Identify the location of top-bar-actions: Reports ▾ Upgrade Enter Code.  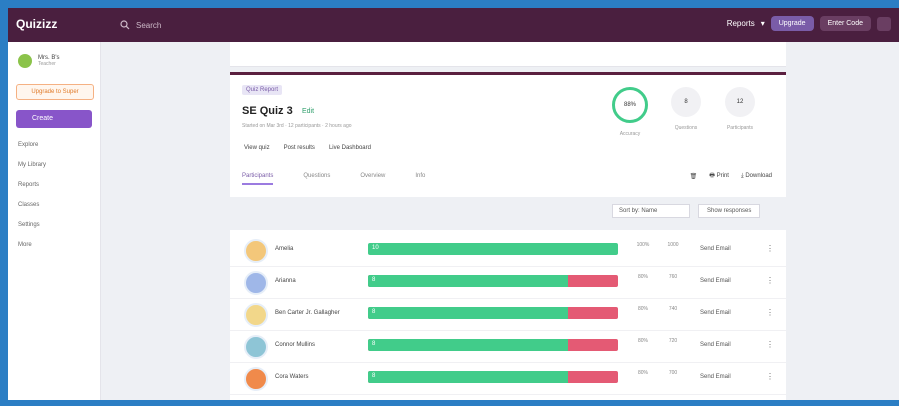
(809, 23).